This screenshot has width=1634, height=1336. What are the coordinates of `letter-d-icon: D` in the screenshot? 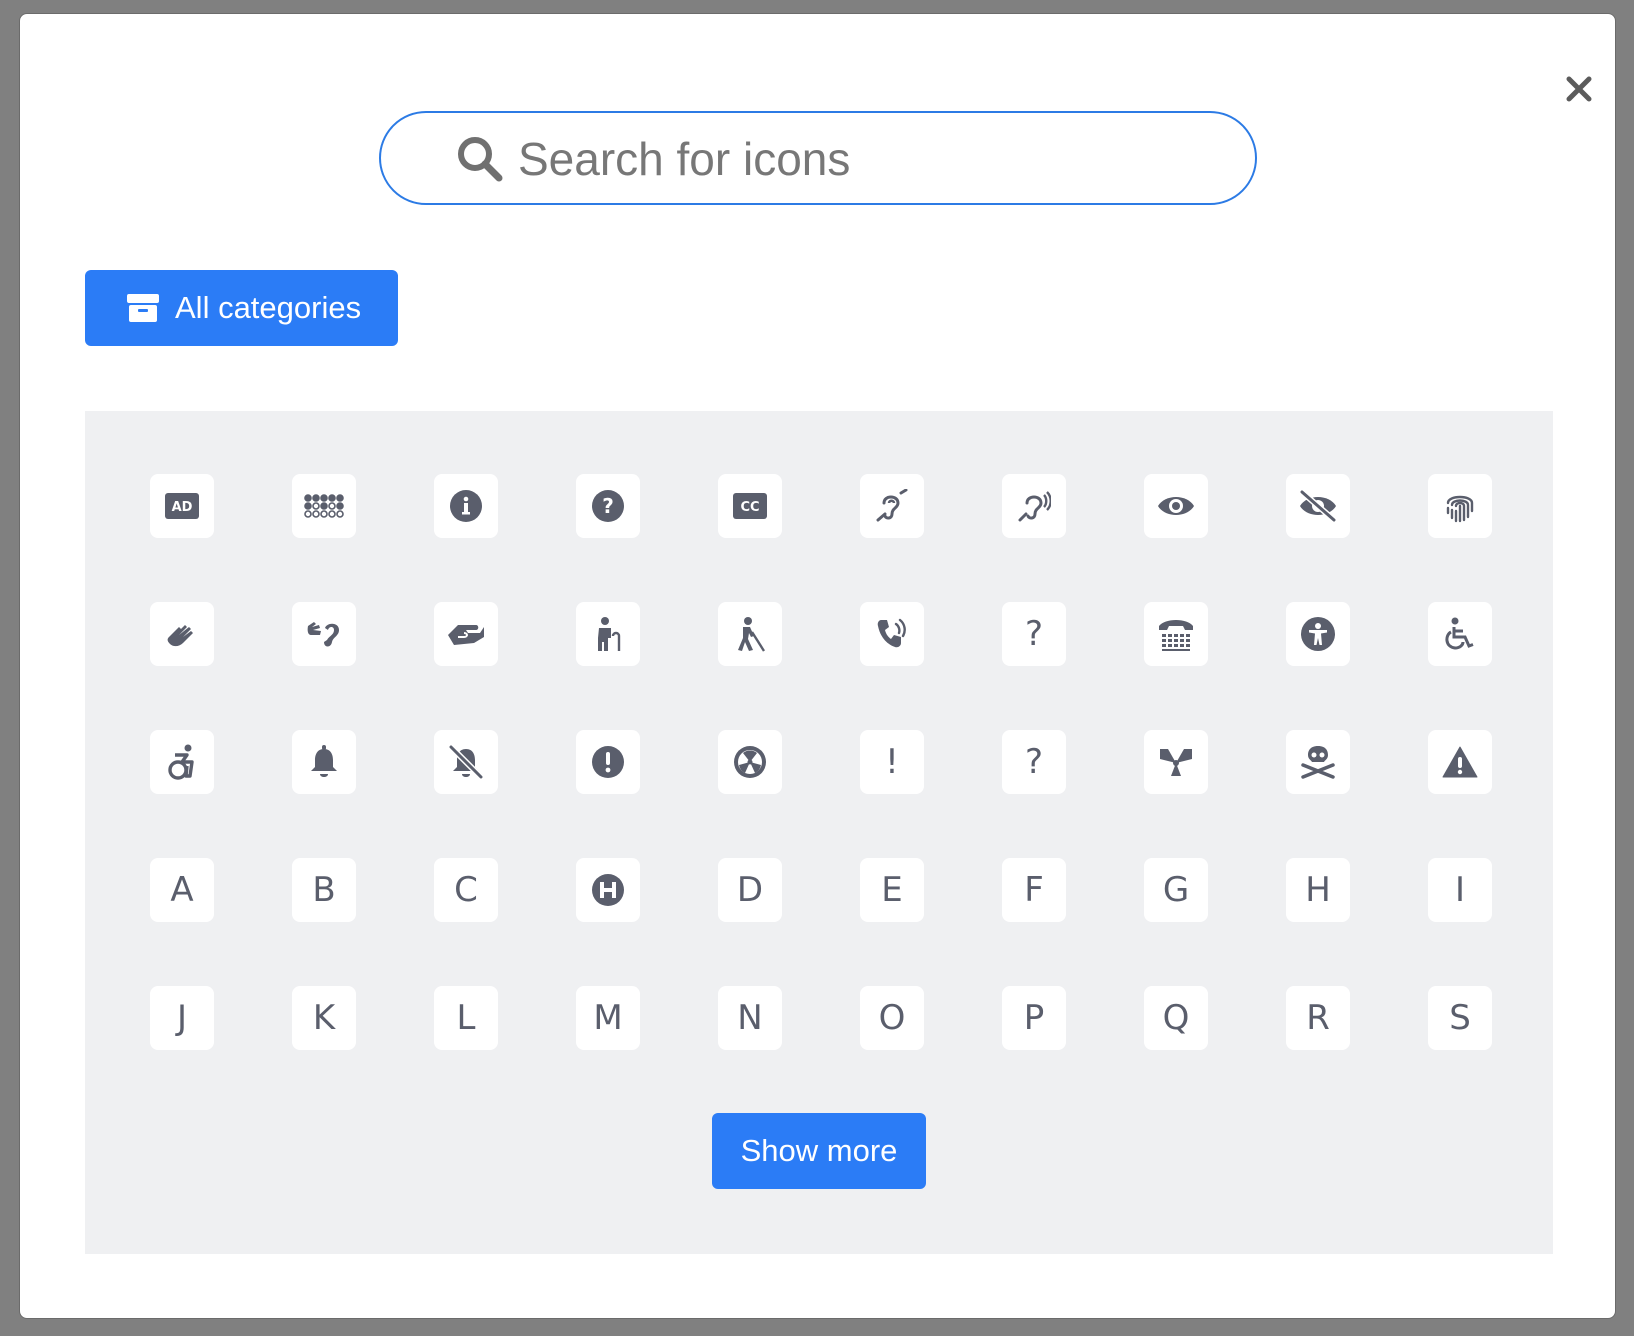 It's located at (750, 890).